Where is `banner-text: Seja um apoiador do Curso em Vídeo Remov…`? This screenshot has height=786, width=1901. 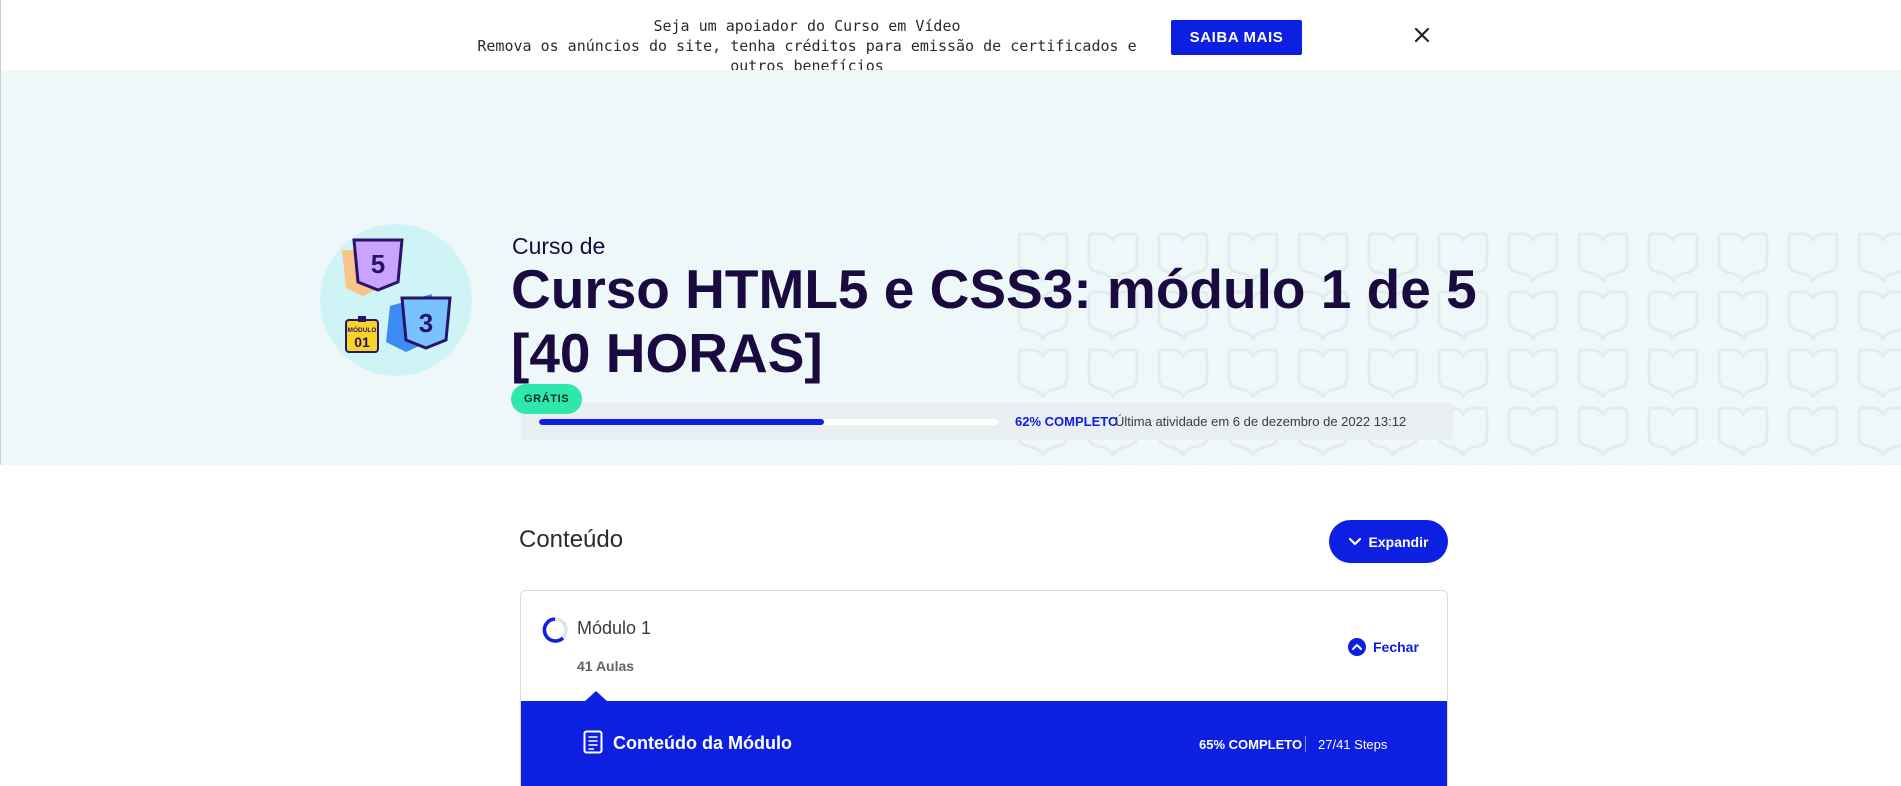
banner-text: Seja um apoiador do Curso em Vídeo Remov… is located at coordinates (807, 46).